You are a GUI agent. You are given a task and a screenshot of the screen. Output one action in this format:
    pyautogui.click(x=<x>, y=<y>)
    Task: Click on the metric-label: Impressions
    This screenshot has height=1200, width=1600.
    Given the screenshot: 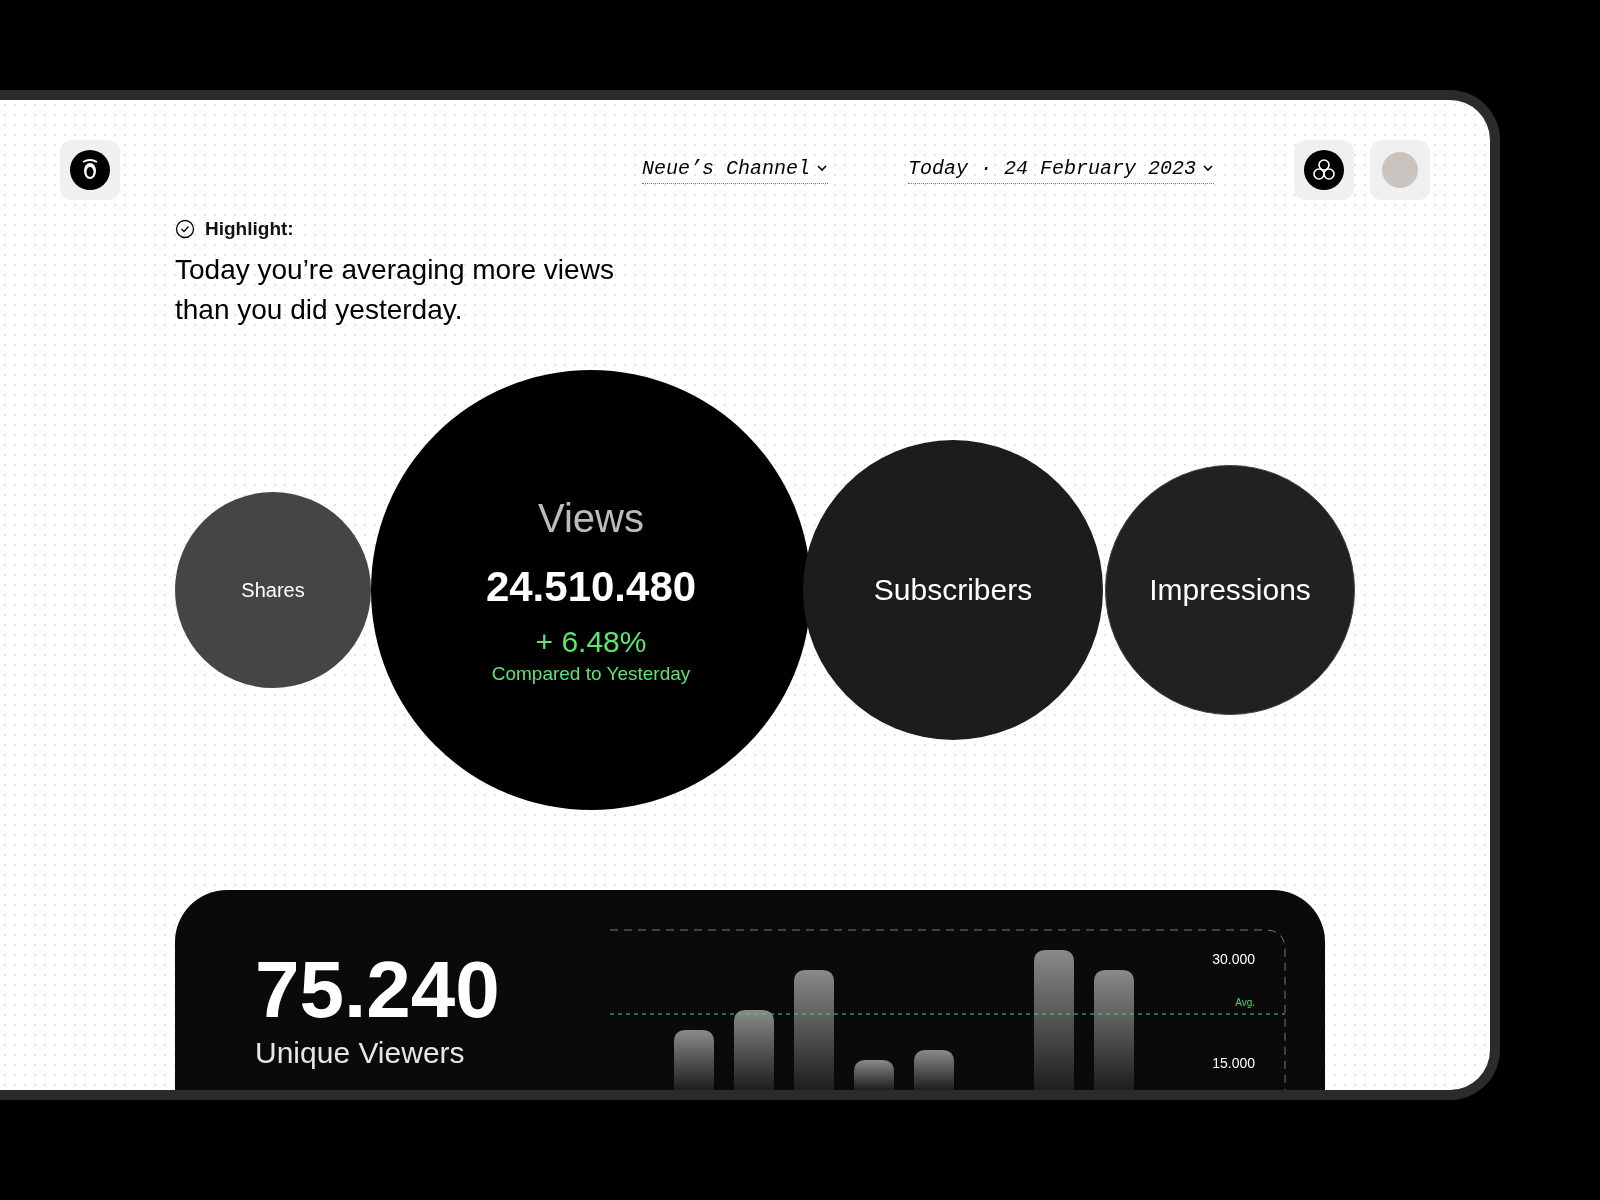 What is the action you would take?
    pyautogui.click(x=1230, y=590)
    